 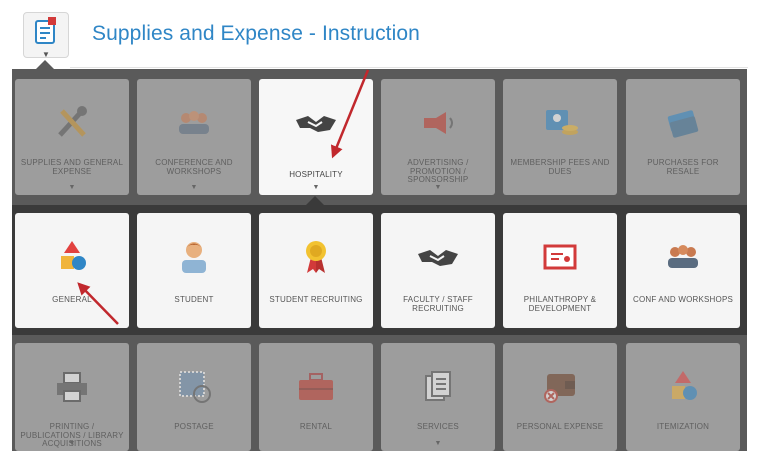 I want to click on tile-membership-fees: MEMBERSHIP FEES AND DUES, so click(x=560, y=137).